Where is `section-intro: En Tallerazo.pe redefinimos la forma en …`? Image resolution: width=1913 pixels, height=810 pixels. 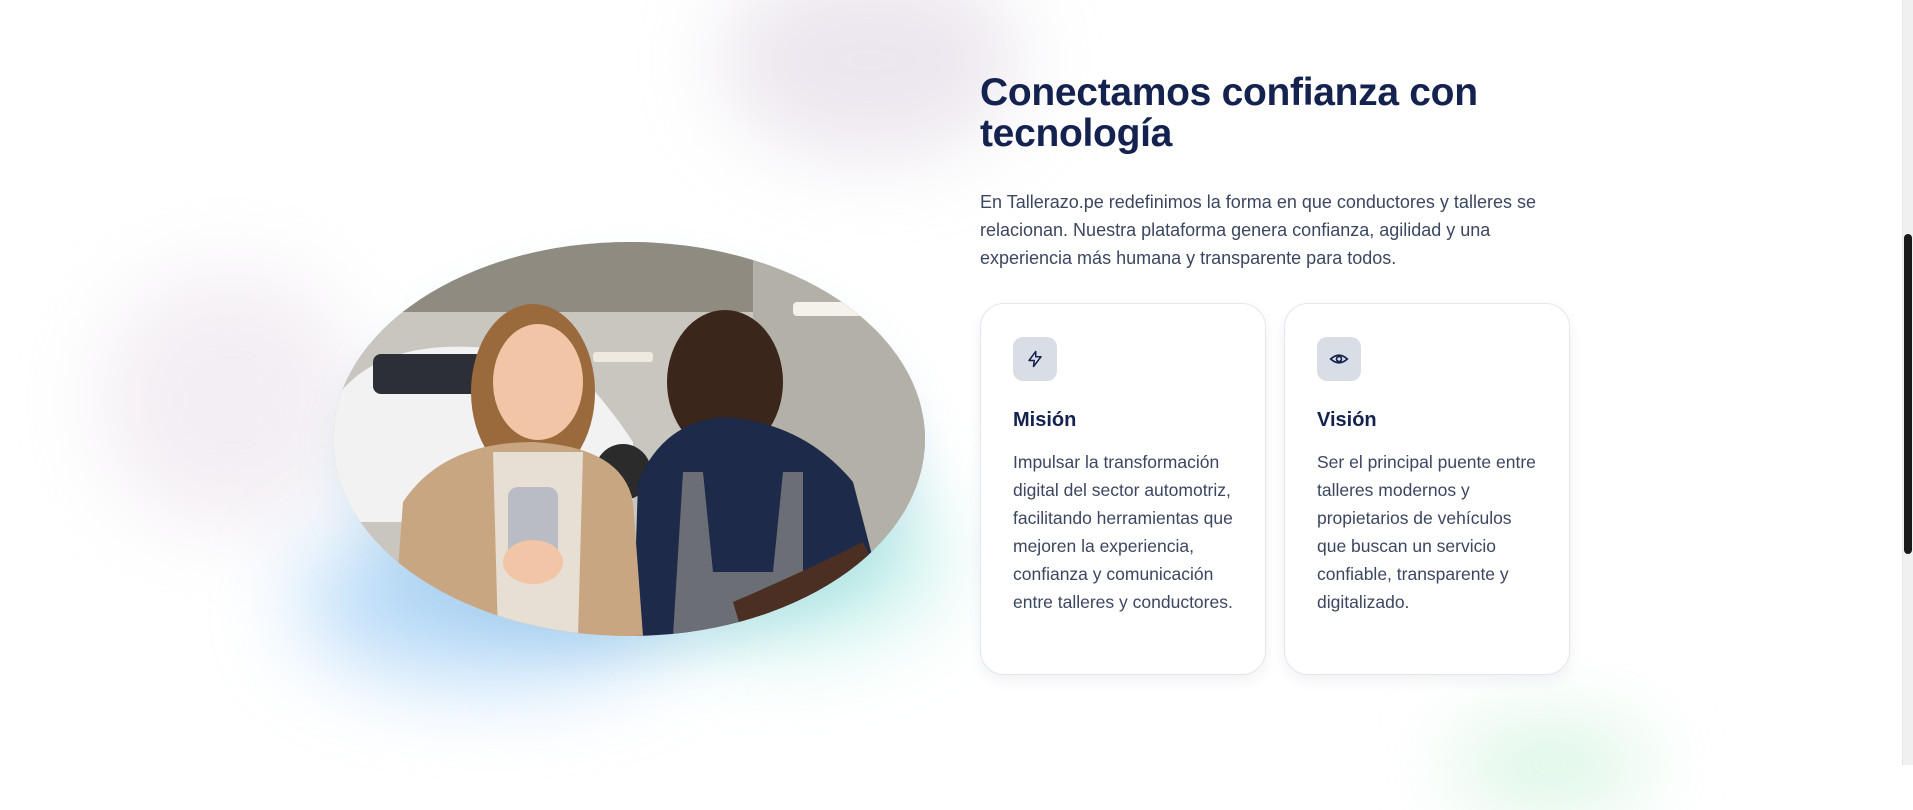 section-intro: En Tallerazo.pe redefinimos la forma en … is located at coordinates (1258, 230).